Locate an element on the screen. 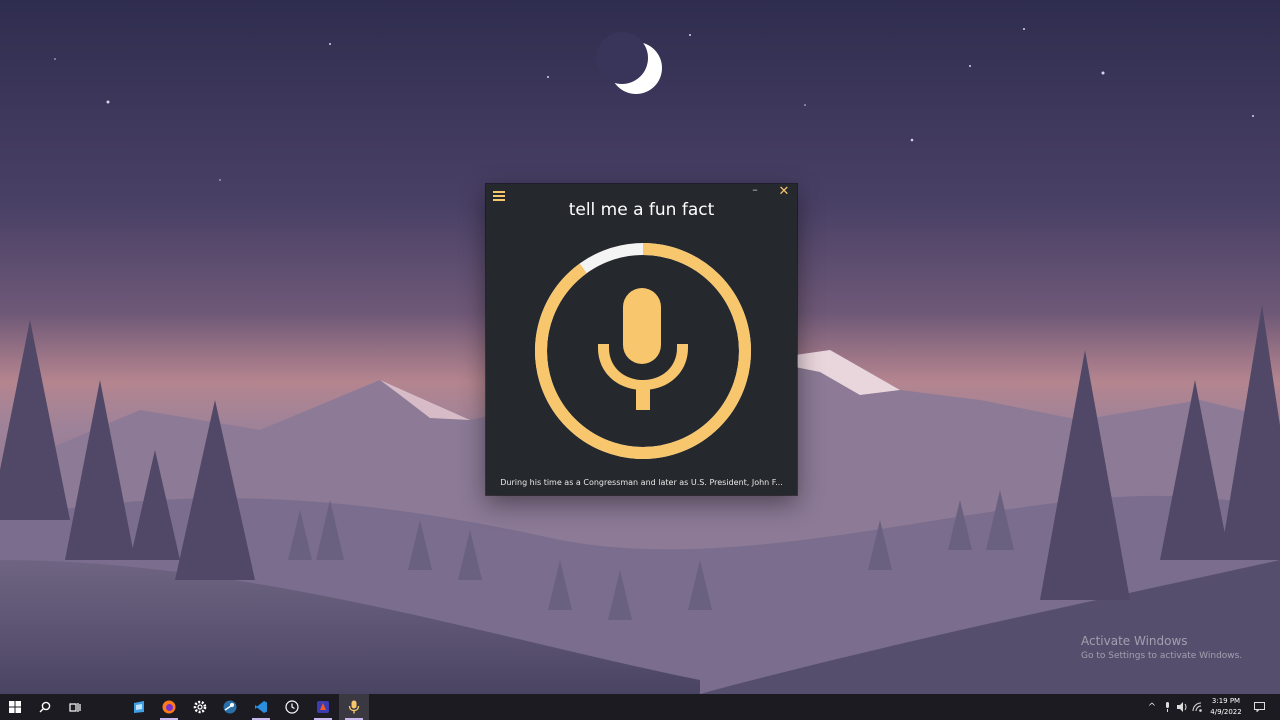  clock-date: 4/9/2022 is located at coordinates (1226, 712).